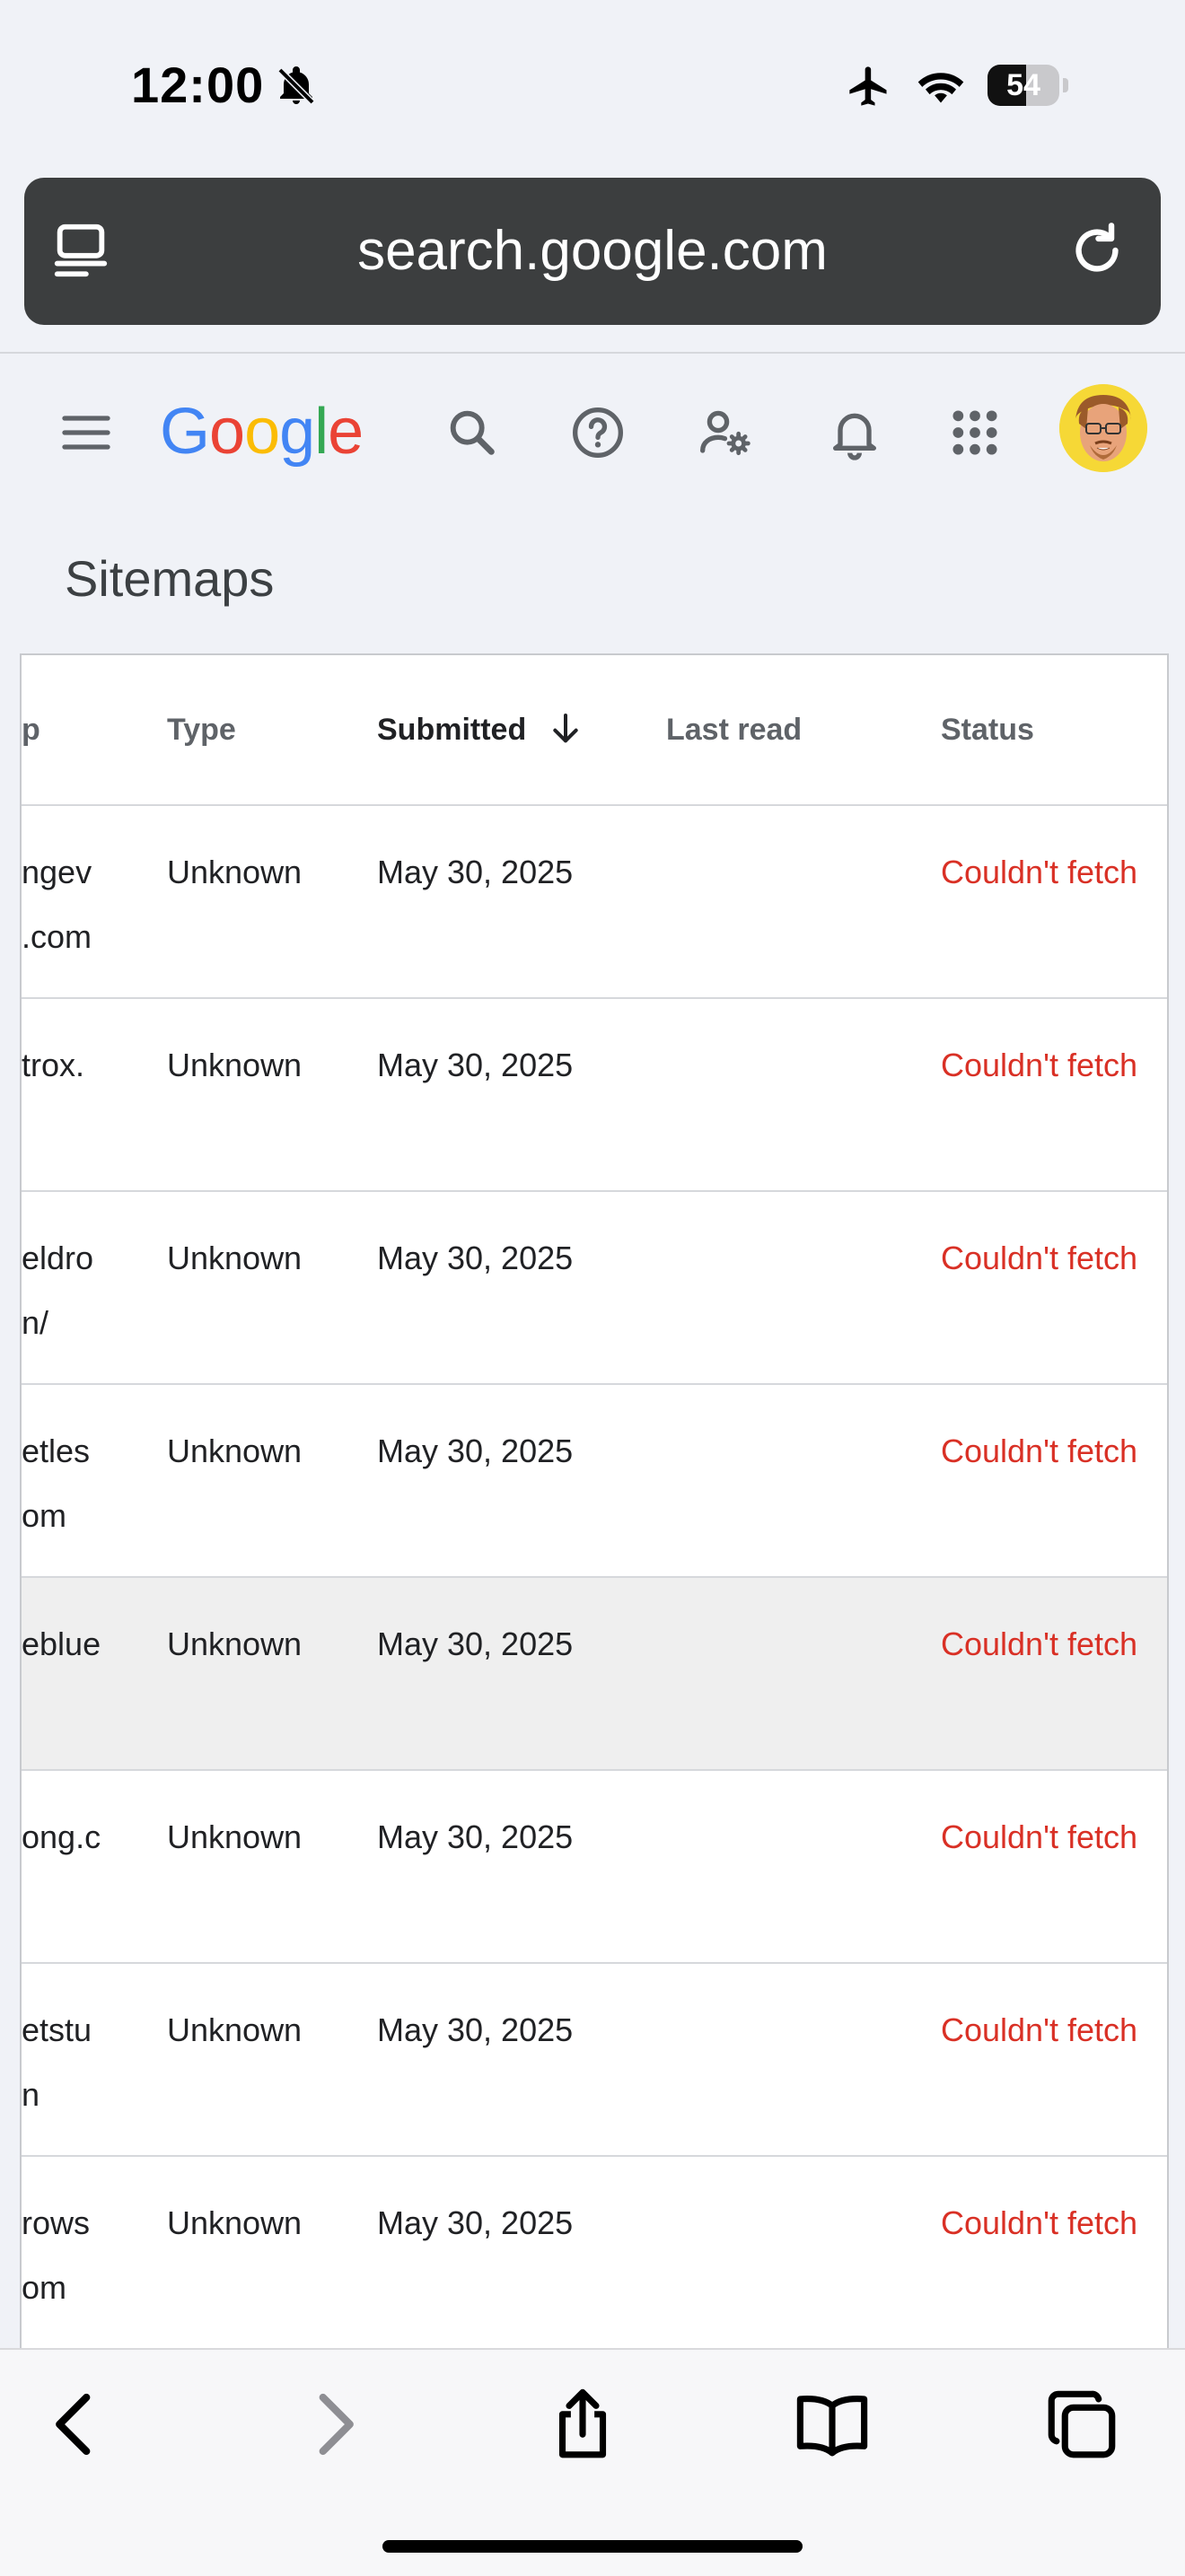  I want to click on notifications-icon, so click(854, 432).